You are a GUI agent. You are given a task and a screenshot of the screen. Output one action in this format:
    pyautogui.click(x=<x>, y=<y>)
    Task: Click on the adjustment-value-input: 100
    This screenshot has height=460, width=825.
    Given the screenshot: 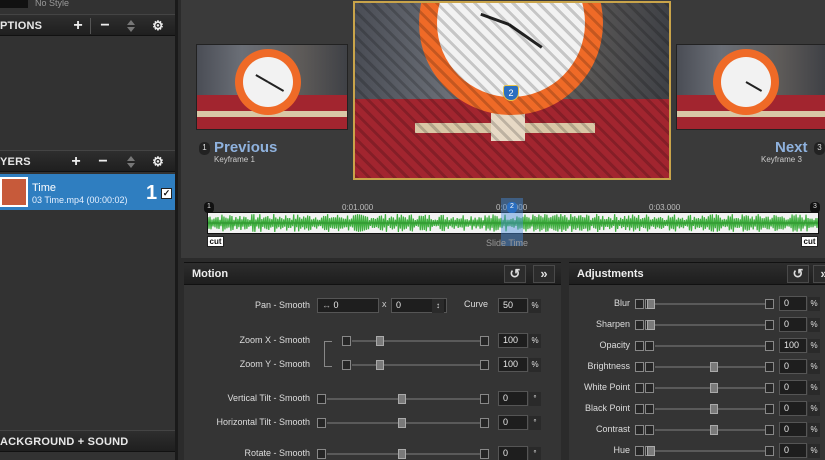 What is the action you would take?
    pyautogui.click(x=793, y=345)
    